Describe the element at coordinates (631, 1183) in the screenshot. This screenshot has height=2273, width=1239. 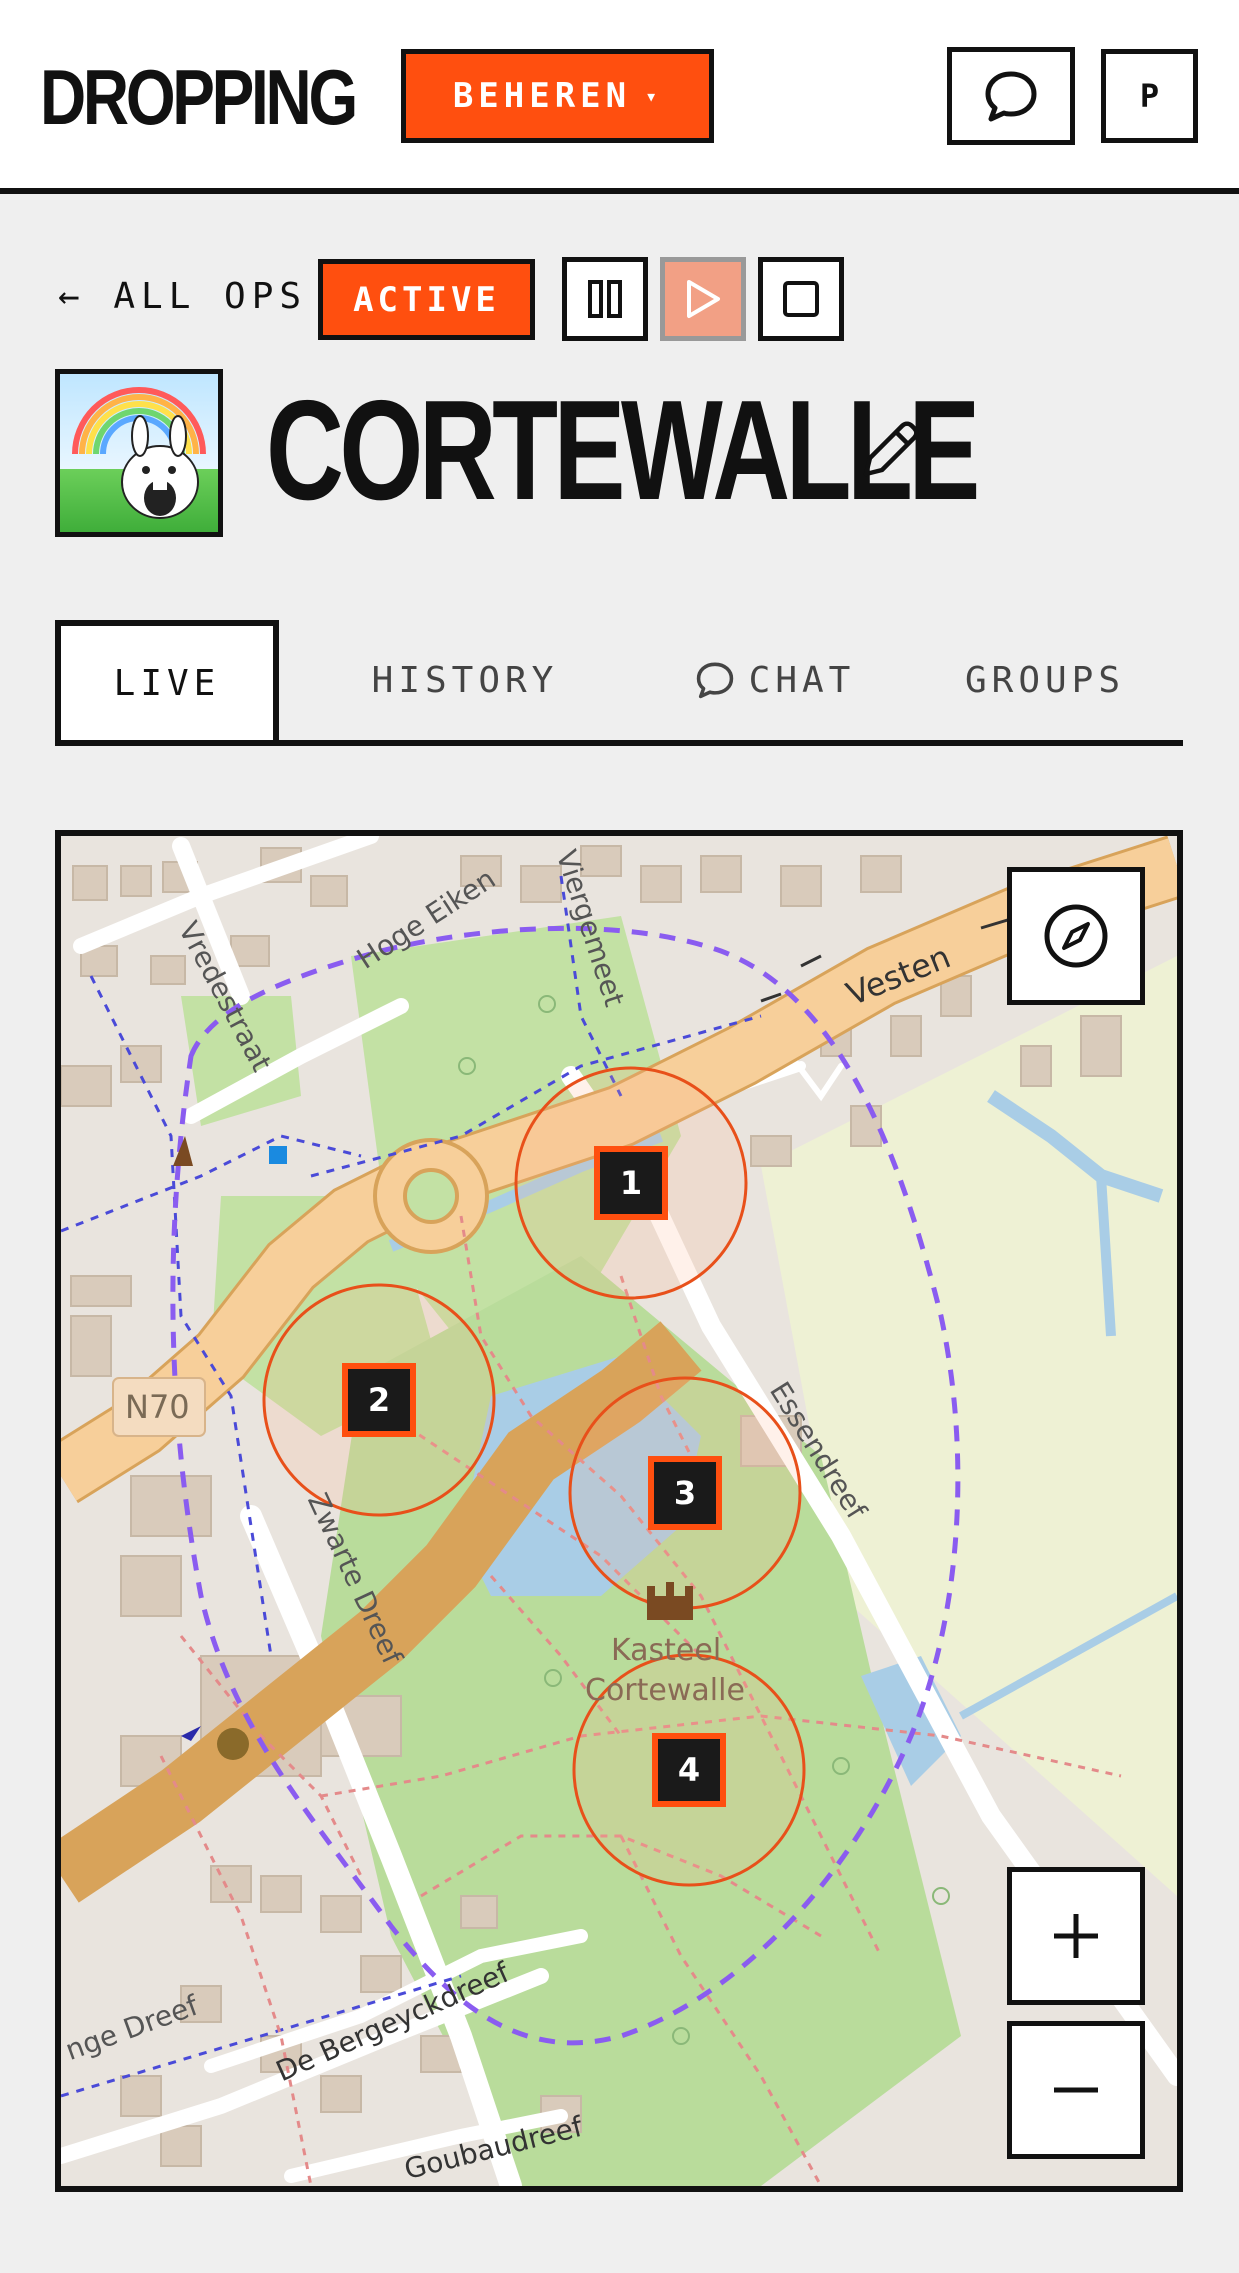
I see `drop-marker: 1` at that location.